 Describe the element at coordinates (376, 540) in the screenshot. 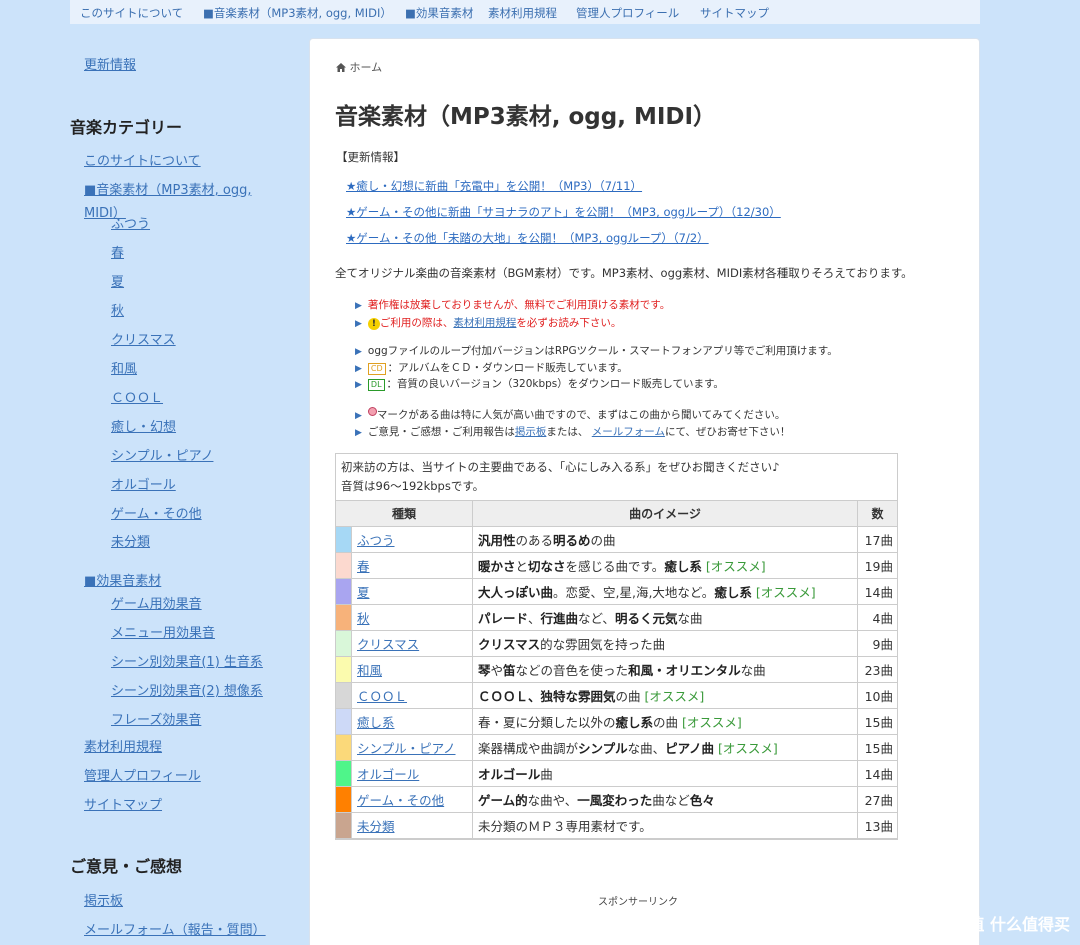

I see `category-link: ふつう` at that location.